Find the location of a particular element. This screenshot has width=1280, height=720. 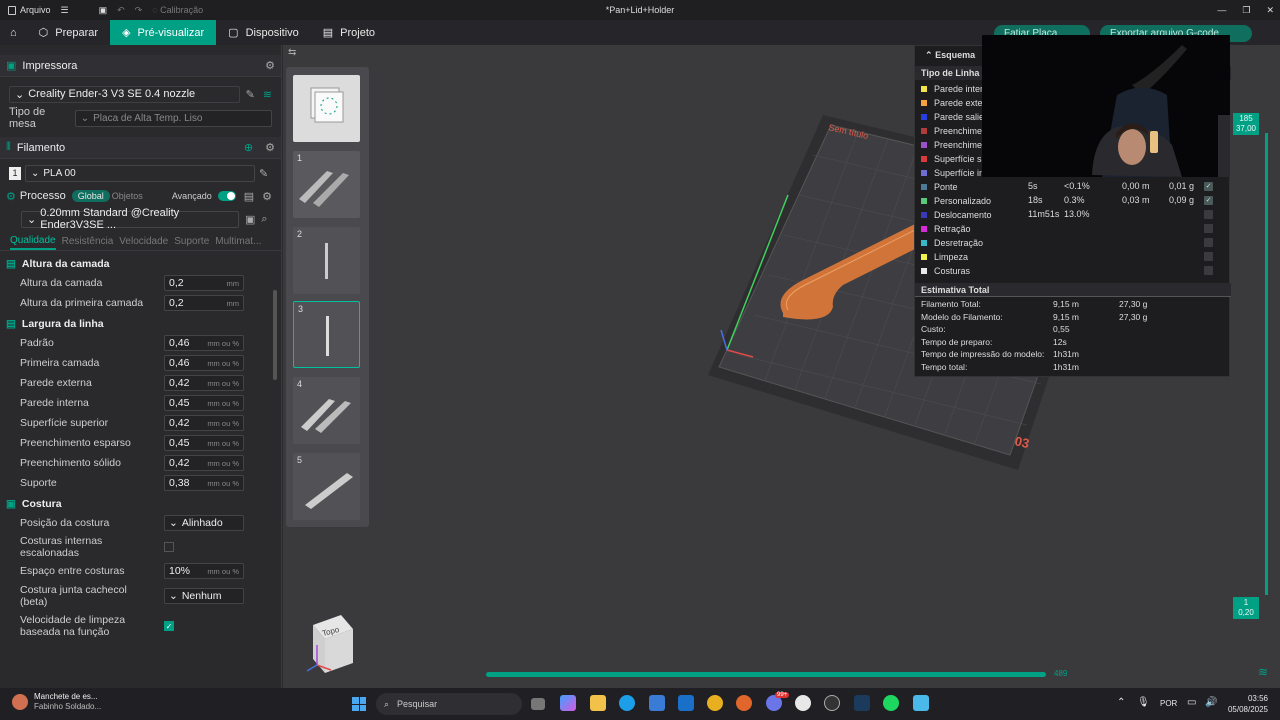

store-icon is located at coordinates (657, 703).